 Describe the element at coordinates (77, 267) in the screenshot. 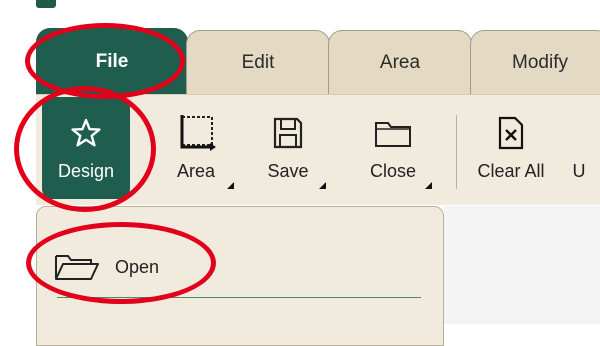

I see `folder-open-icon` at that location.